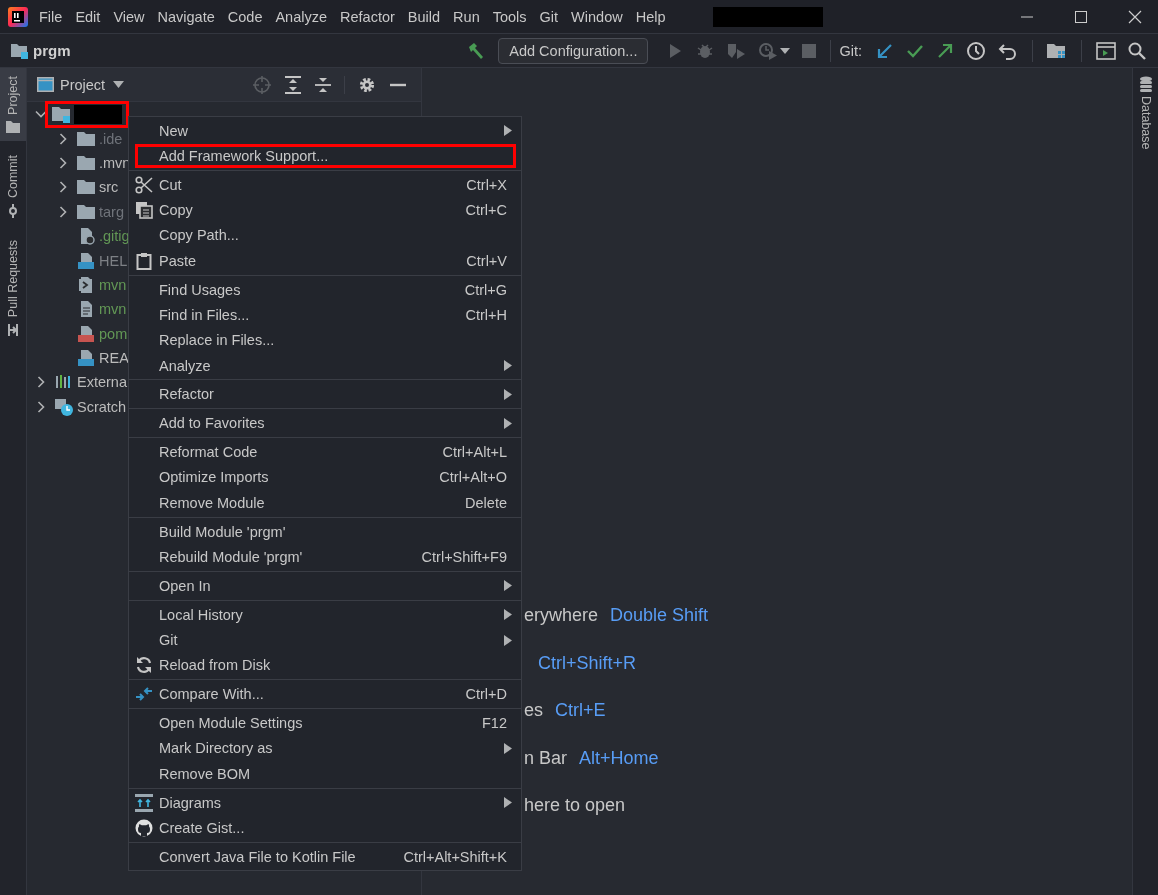 The image size is (1158, 895). Describe the element at coordinates (186, 16) in the screenshot. I see `menu-item: Navigate` at that location.